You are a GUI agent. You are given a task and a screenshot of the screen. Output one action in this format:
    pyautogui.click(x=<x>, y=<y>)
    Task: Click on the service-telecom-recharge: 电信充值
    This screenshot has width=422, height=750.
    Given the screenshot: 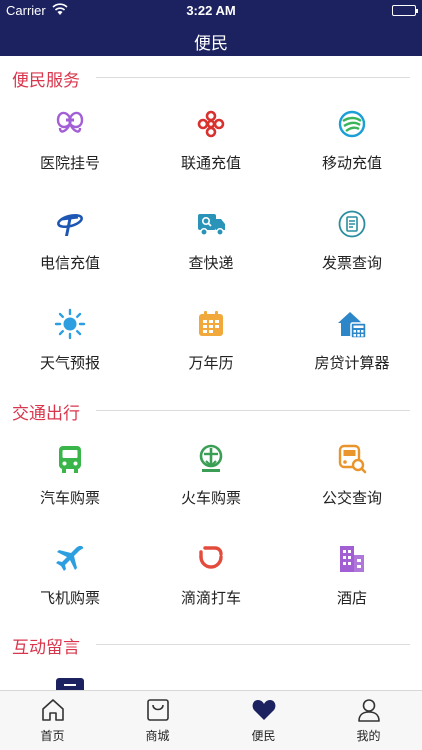 What is the action you would take?
    pyautogui.click(x=70, y=258)
    